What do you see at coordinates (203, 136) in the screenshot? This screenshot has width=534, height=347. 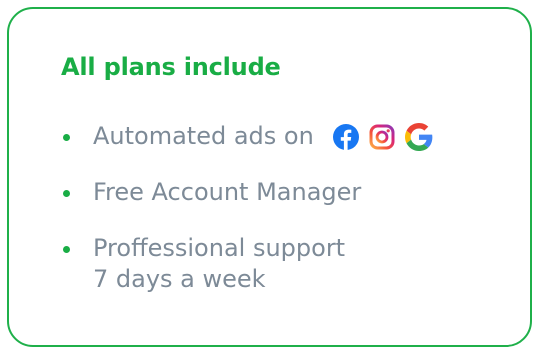 I see `automated-ads-label: Automated ads on` at bounding box center [203, 136].